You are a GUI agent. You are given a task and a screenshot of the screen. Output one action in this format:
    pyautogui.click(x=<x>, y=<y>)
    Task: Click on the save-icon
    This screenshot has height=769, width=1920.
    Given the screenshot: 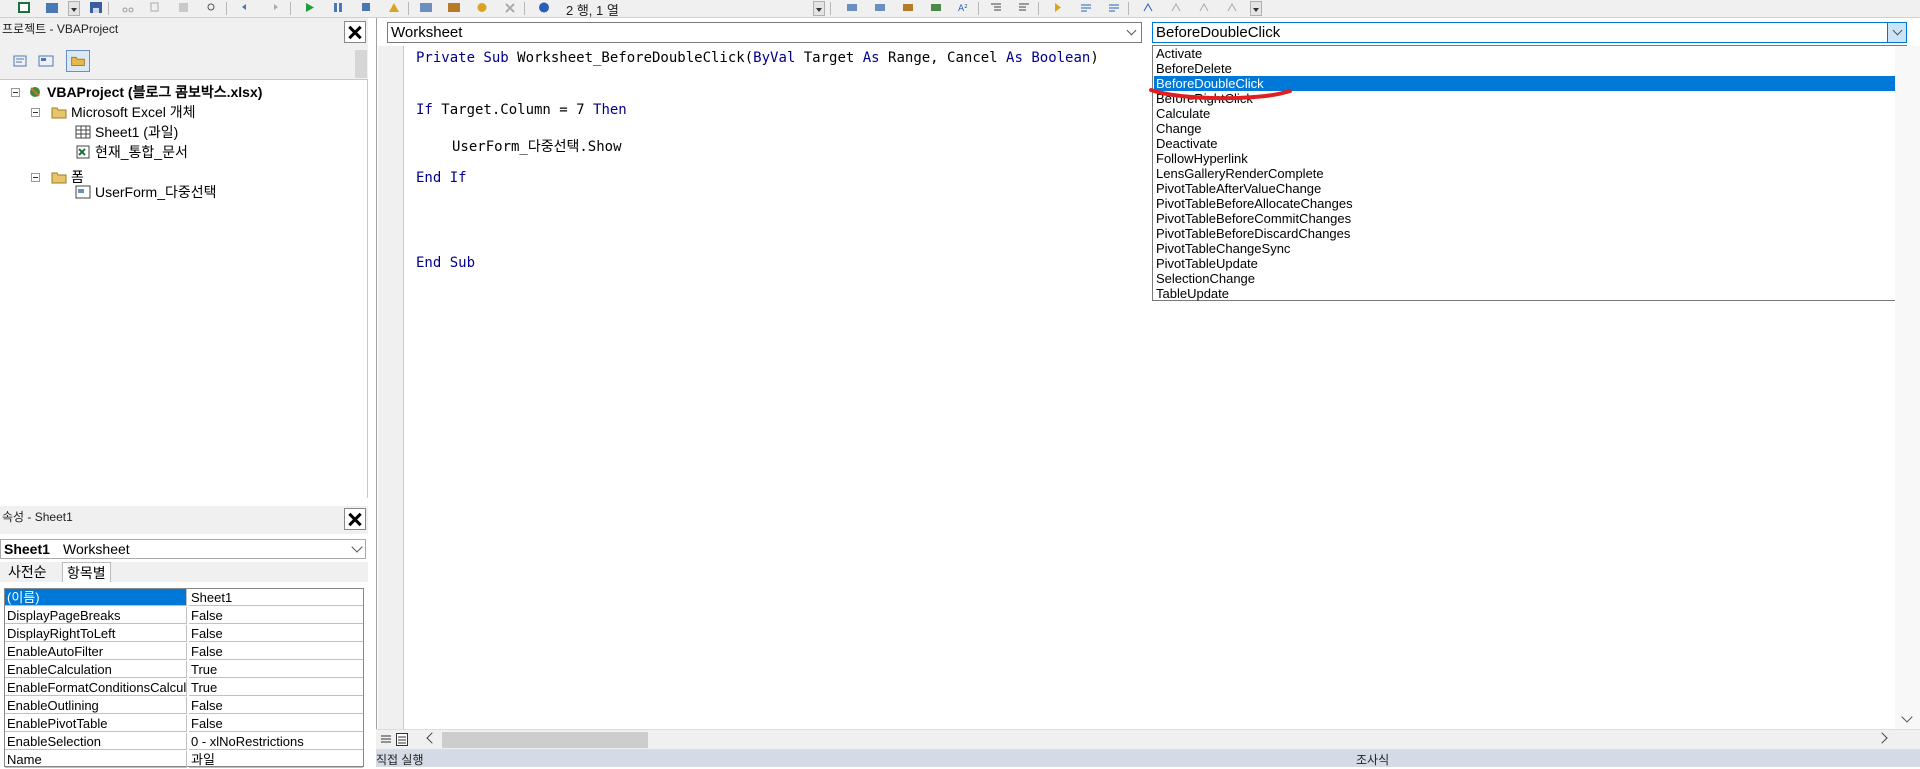 What is the action you would take?
    pyautogui.click(x=96, y=7)
    